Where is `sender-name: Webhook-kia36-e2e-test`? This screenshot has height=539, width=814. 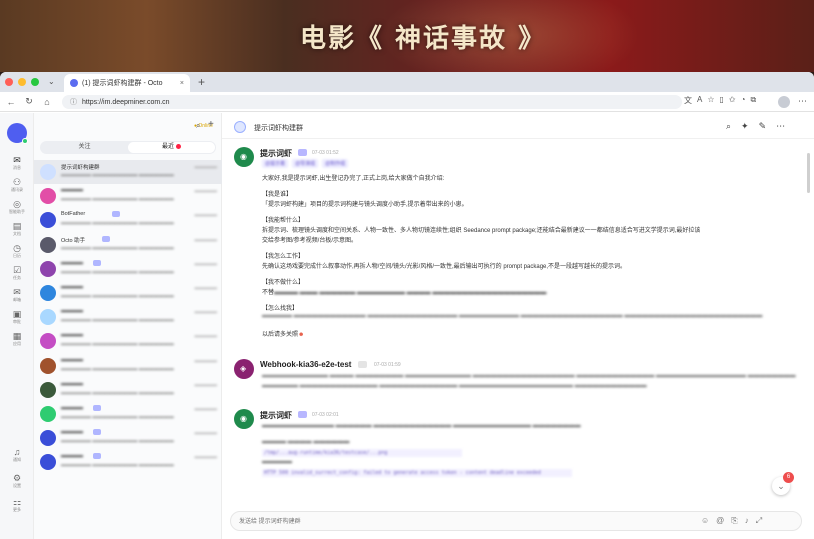 sender-name: Webhook-kia36-e2e-test is located at coordinates (305, 364).